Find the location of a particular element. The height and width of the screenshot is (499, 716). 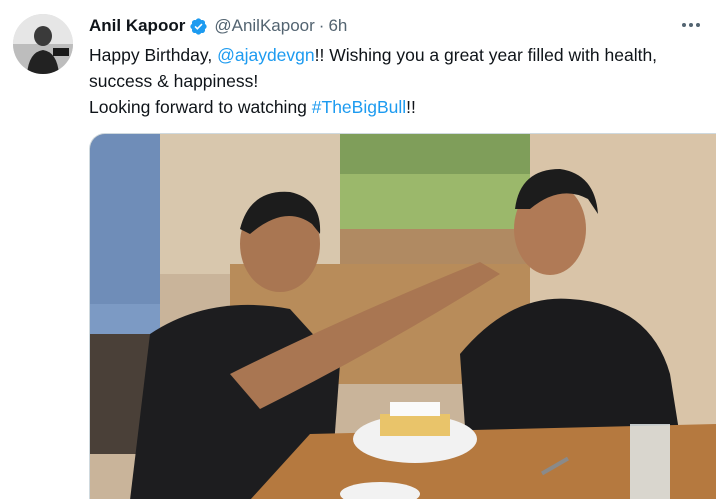

tweet-text-line-2: success & happiness! is located at coordinates (174, 81).